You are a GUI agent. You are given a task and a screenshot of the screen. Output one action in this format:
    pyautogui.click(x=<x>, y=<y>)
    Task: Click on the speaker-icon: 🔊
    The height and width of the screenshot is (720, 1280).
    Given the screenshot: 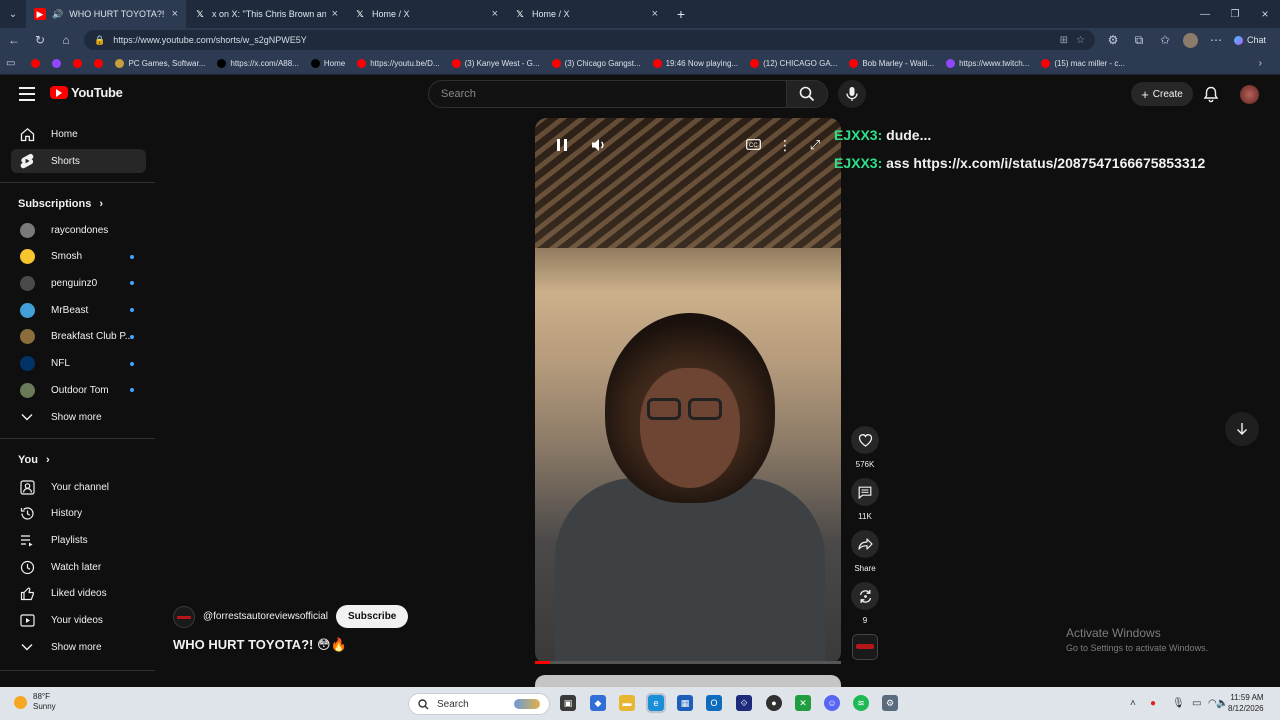 What is the action you would take?
    pyautogui.click(x=57, y=14)
    